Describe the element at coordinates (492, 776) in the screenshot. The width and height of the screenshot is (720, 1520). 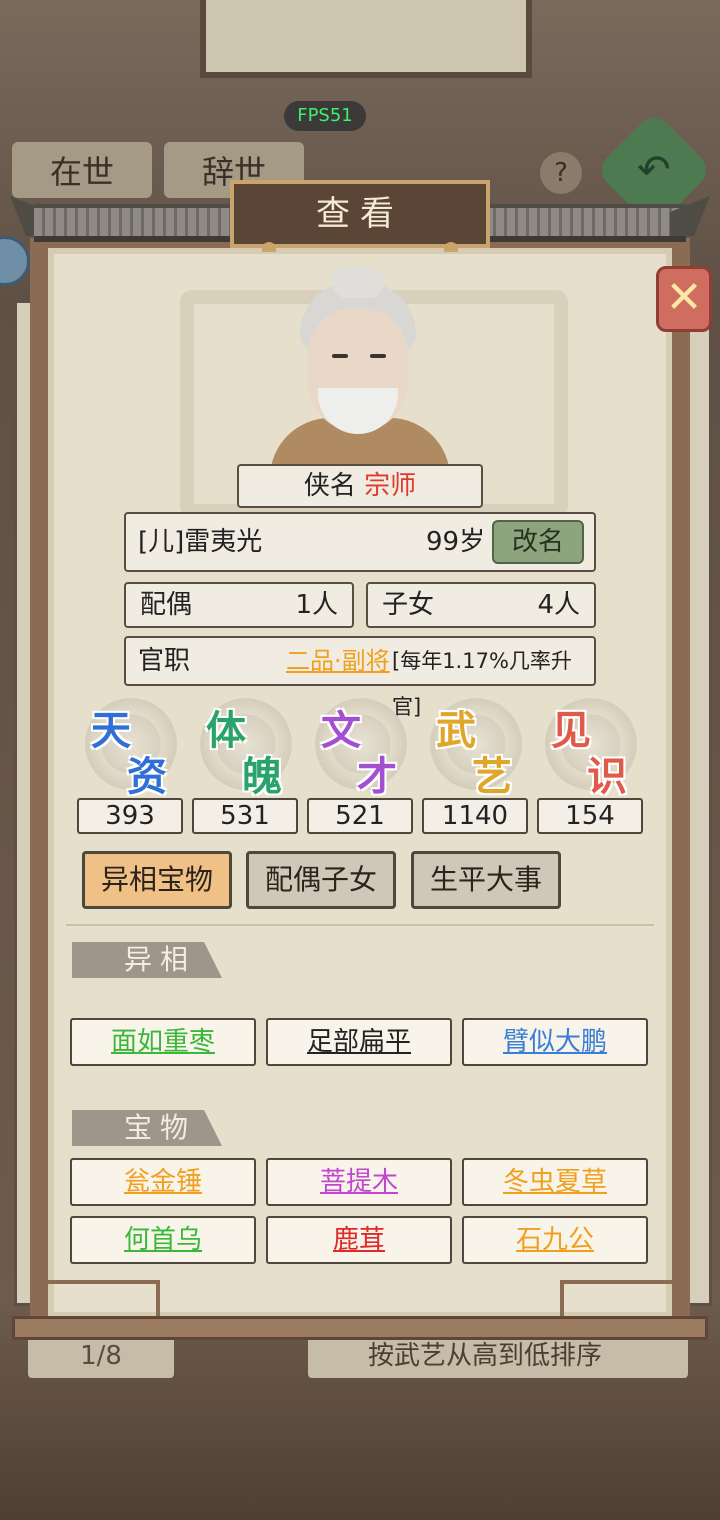
I see `attribute-char: 艺` at that location.